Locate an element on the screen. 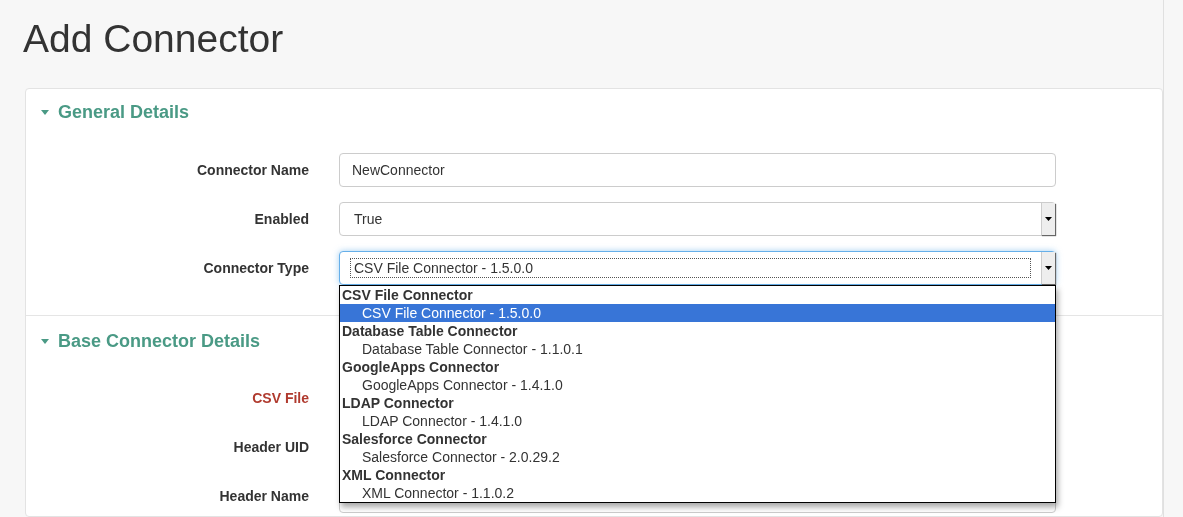 This screenshot has width=1183, height=517. option-group-label: CSV File Connector is located at coordinates (407, 295).